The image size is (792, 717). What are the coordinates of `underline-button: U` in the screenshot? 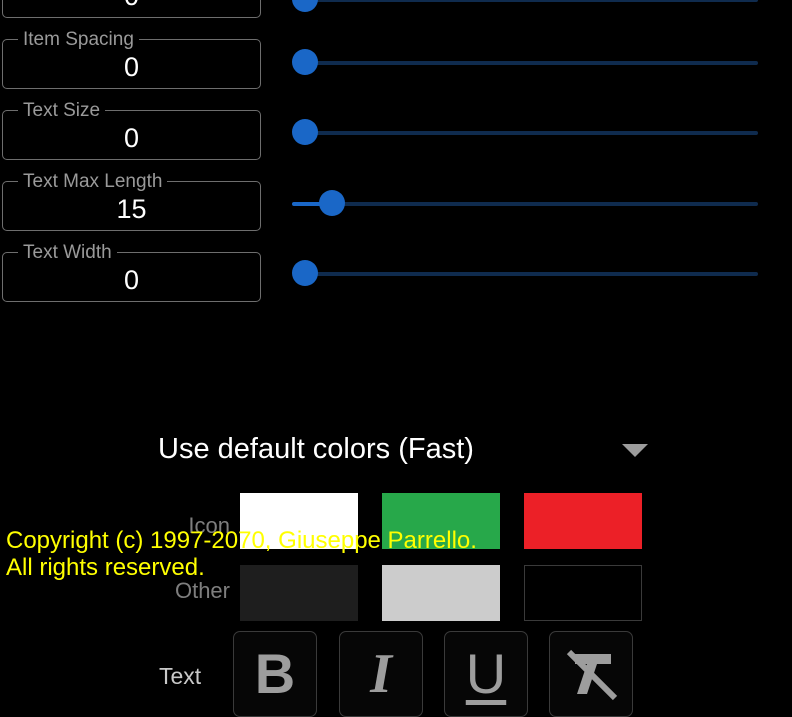 It's located at (486, 674).